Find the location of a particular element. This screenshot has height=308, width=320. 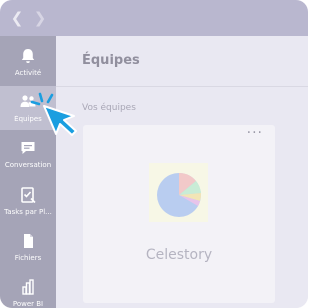

team-avatar is located at coordinates (178, 192).